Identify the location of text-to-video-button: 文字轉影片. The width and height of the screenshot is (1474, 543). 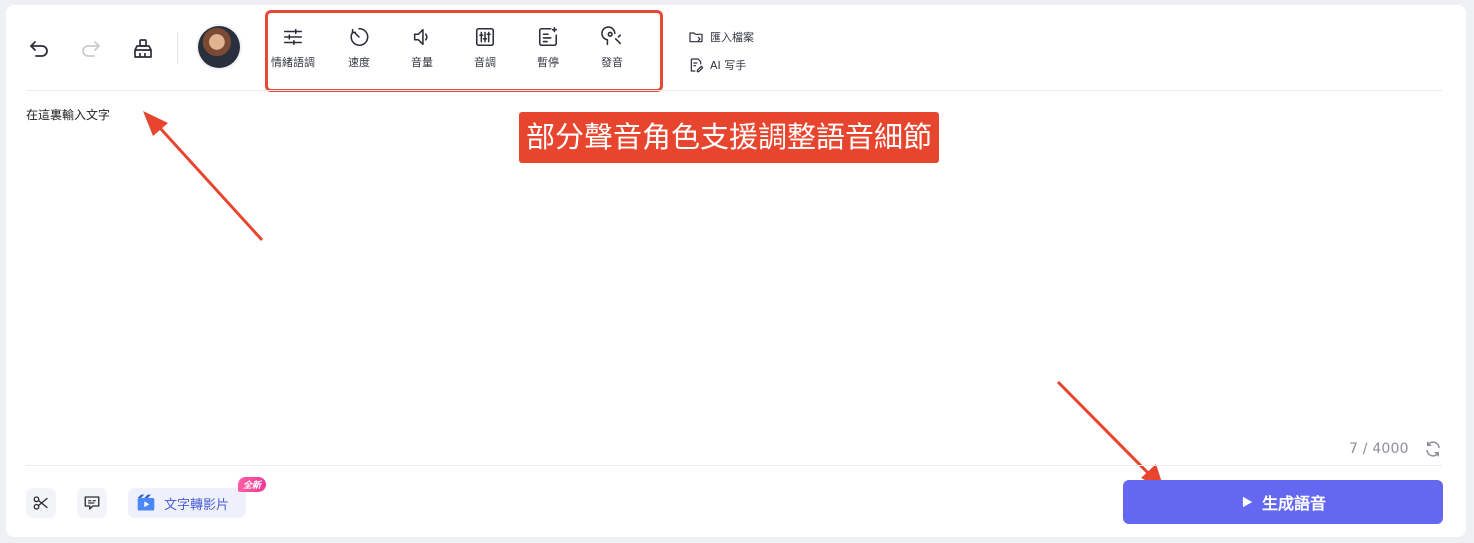
(187, 503).